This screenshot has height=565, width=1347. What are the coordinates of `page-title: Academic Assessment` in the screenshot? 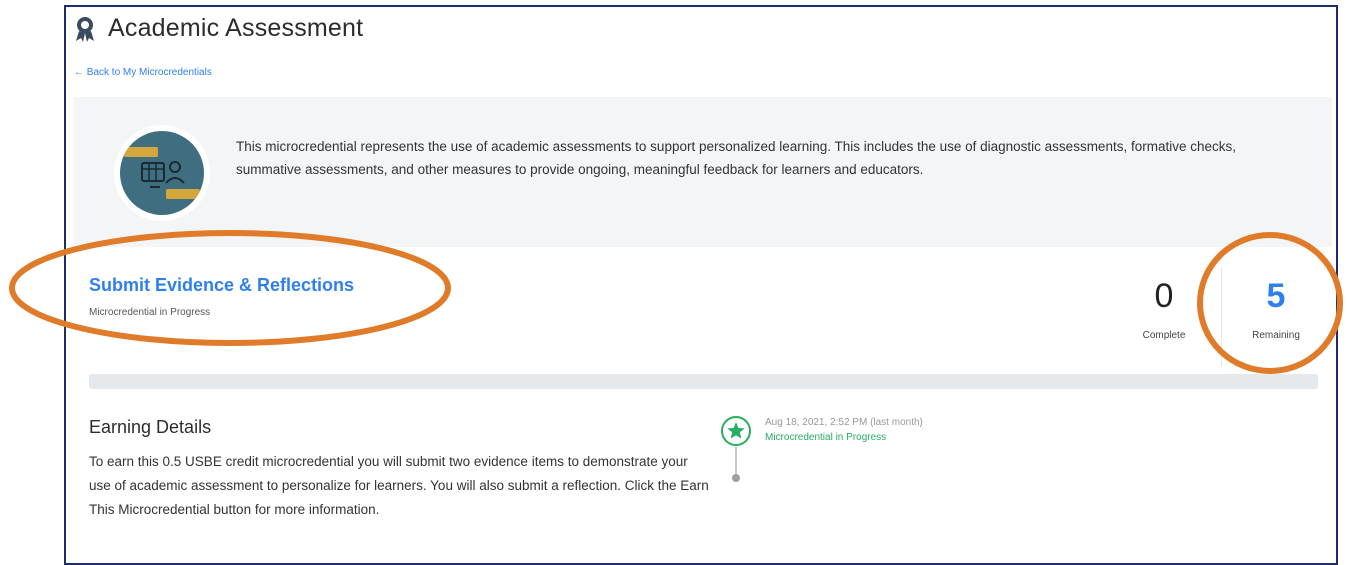 It's located at (236, 28).